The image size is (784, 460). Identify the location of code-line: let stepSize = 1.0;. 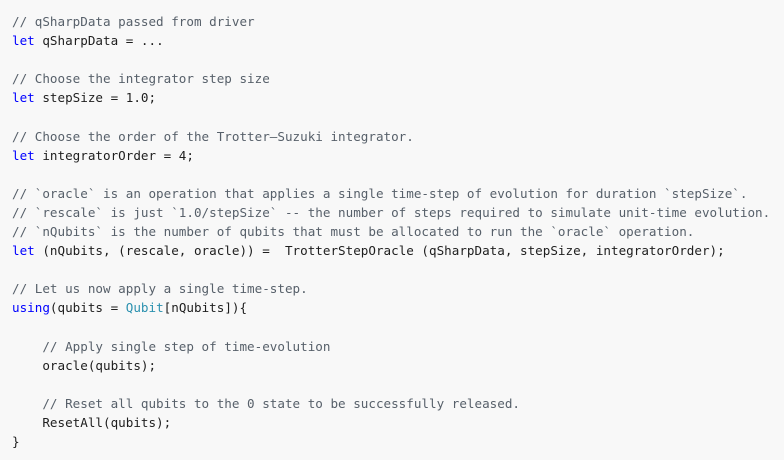
(398, 97).